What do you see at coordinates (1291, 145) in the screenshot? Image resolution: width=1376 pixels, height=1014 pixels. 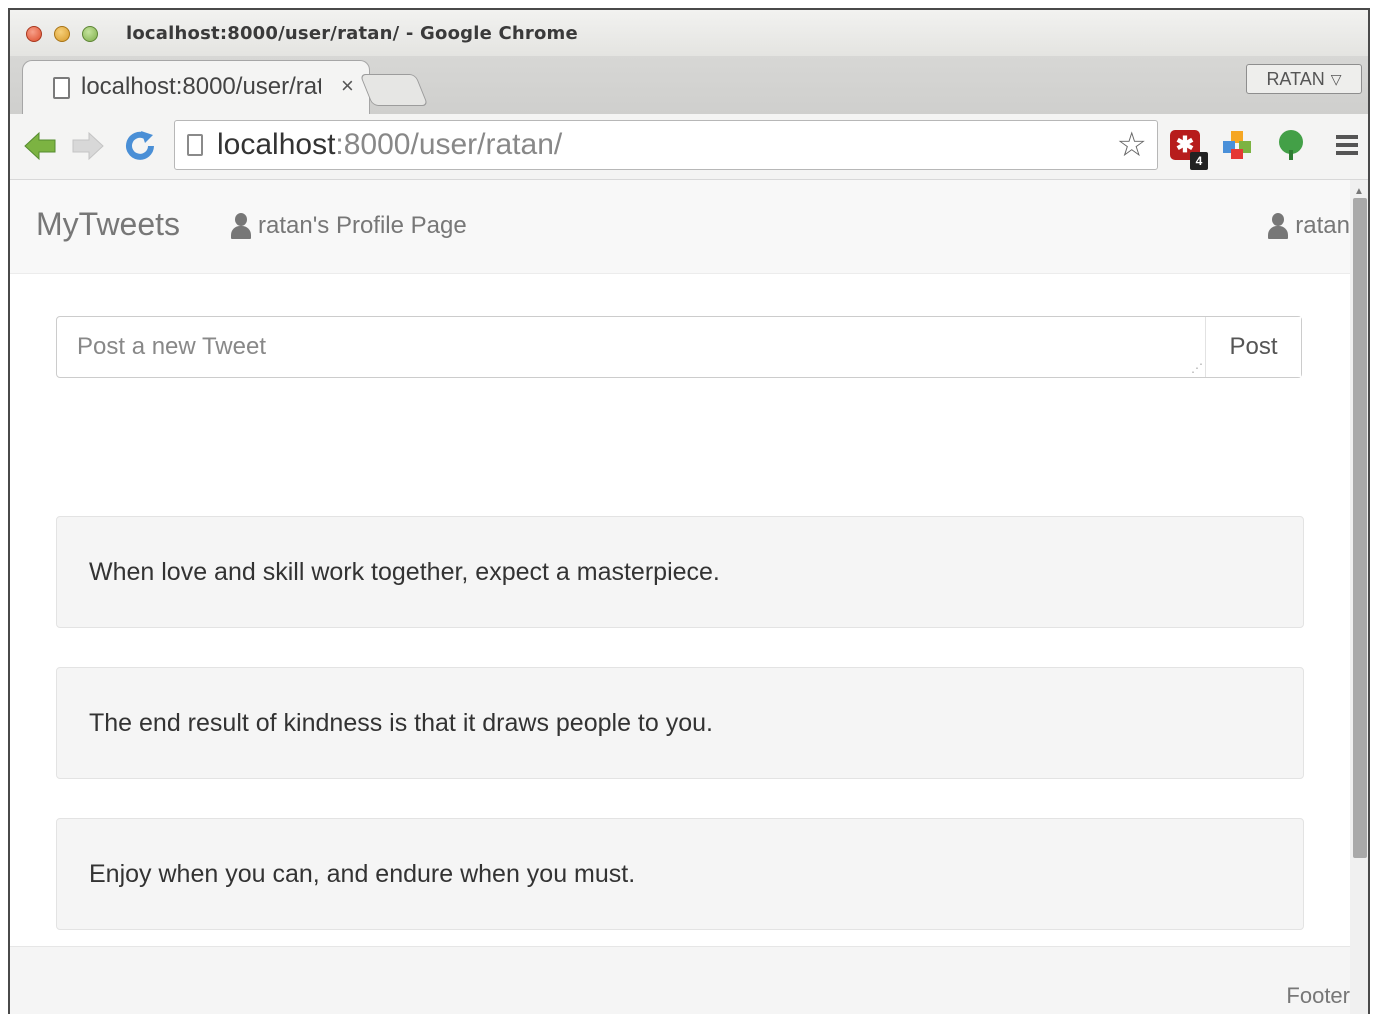 I see `evernote-icon` at bounding box center [1291, 145].